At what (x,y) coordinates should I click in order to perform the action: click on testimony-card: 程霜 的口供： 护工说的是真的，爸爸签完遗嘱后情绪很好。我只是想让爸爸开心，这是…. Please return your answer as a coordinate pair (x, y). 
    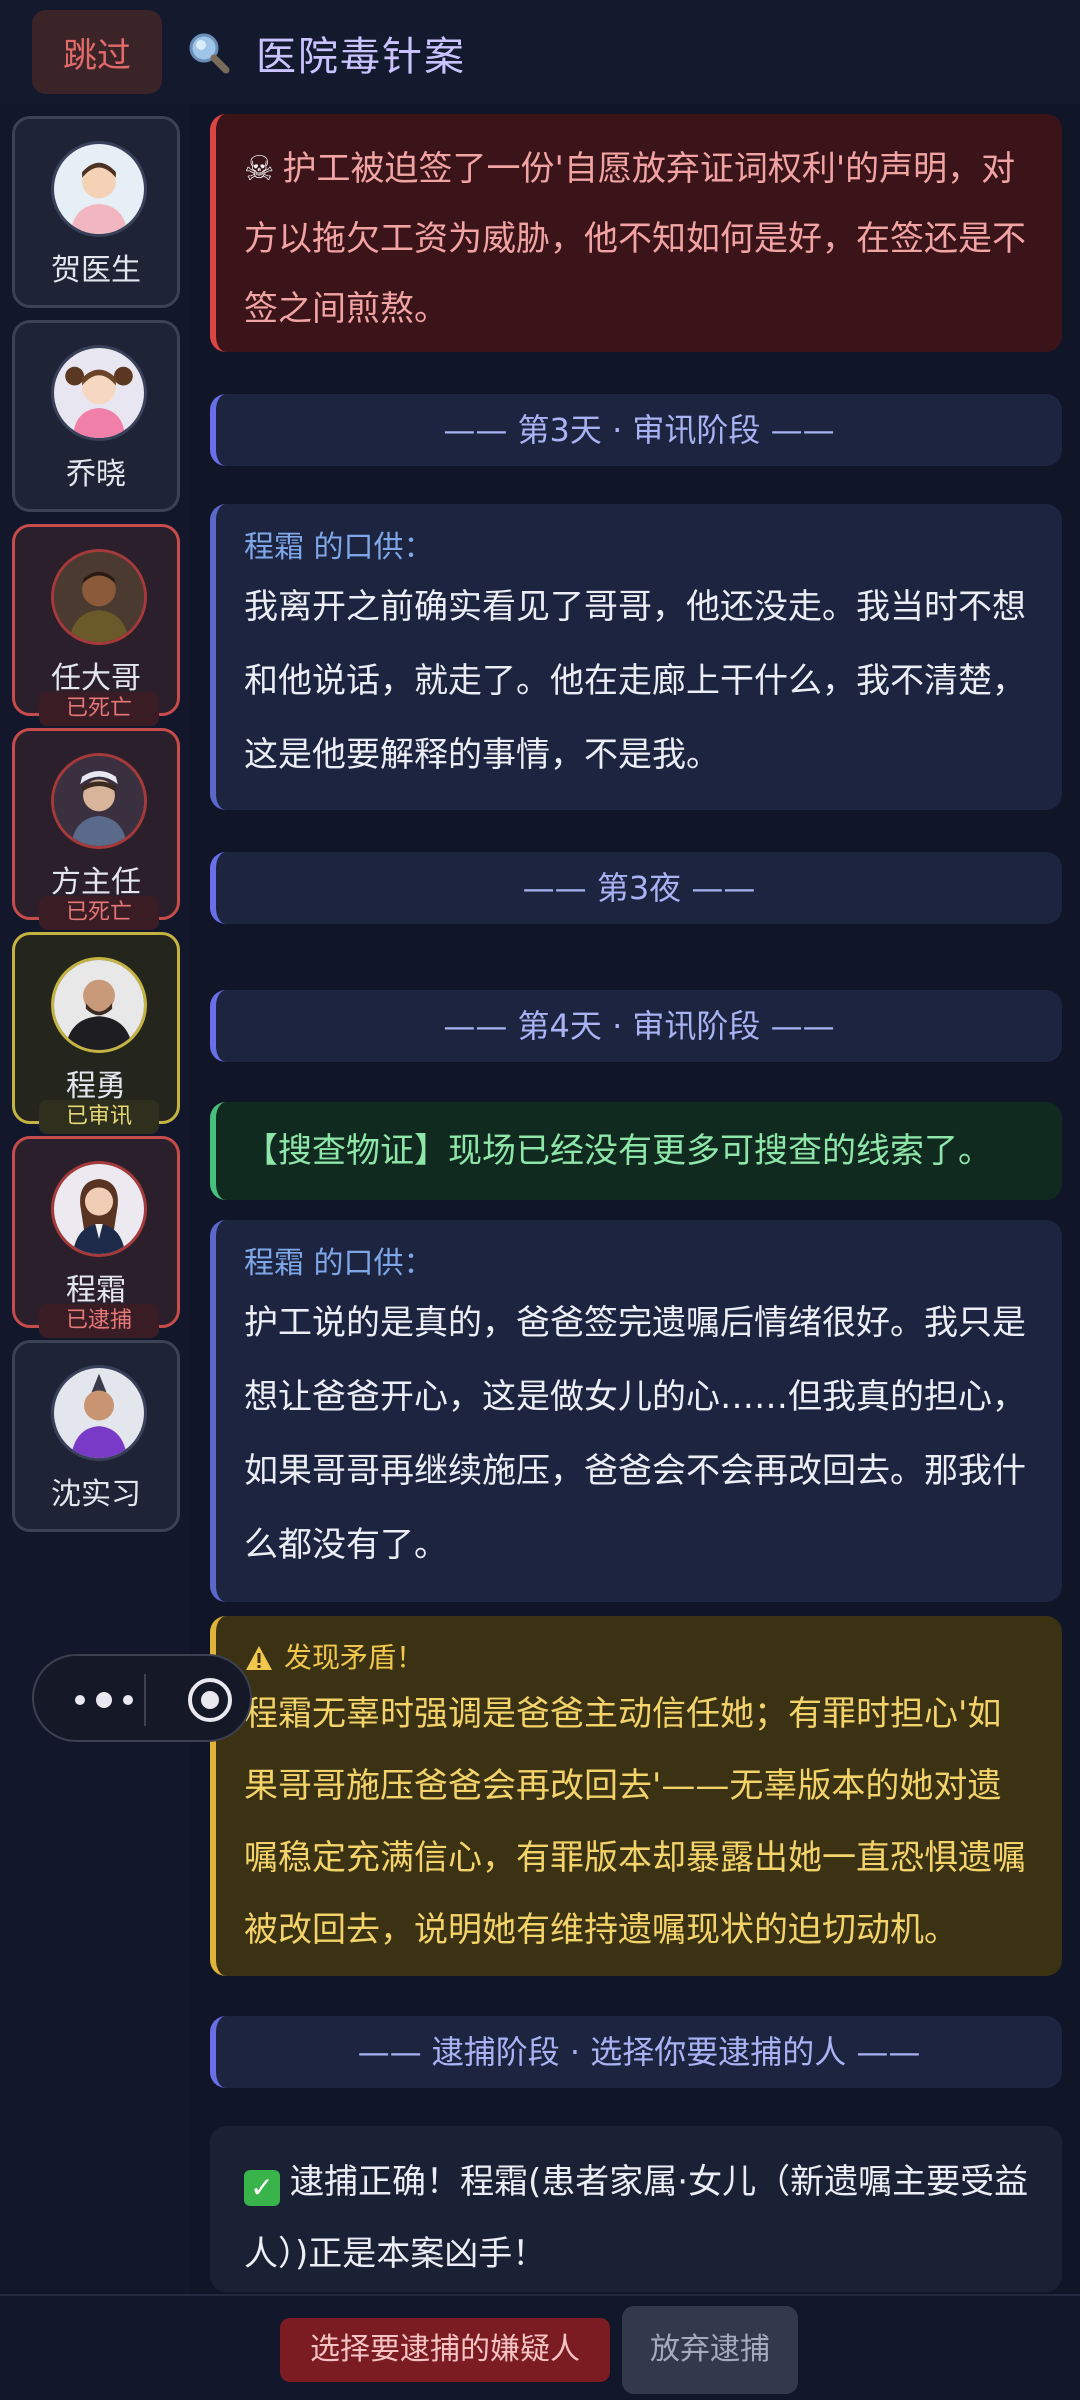
    Looking at the image, I should click on (636, 1411).